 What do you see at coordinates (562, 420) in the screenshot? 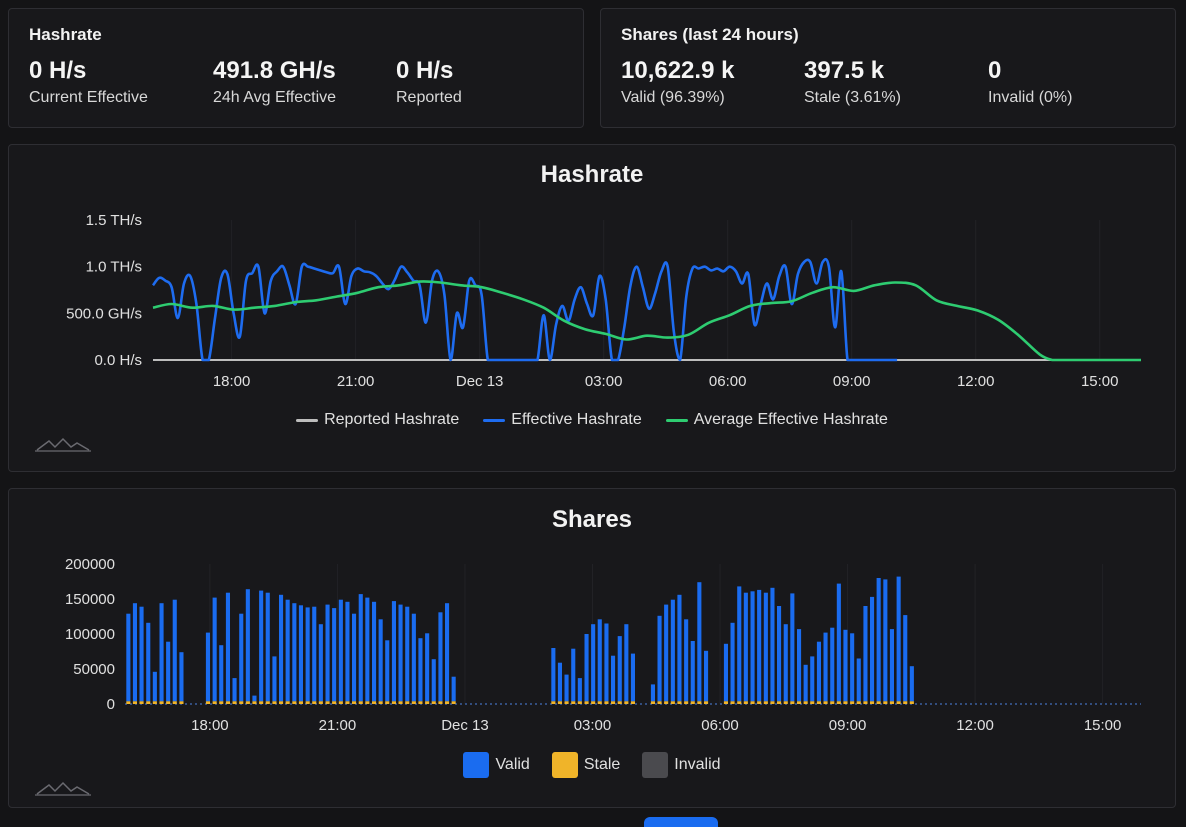
I see `legend-item-effective: Effective Hashrate` at bounding box center [562, 420].